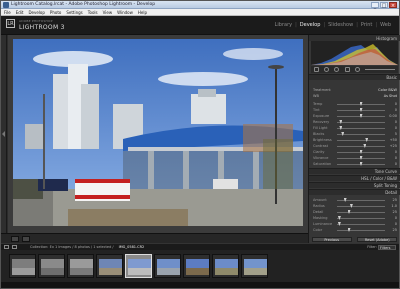  I want to click on maximize-button: □, so click(384, 5).